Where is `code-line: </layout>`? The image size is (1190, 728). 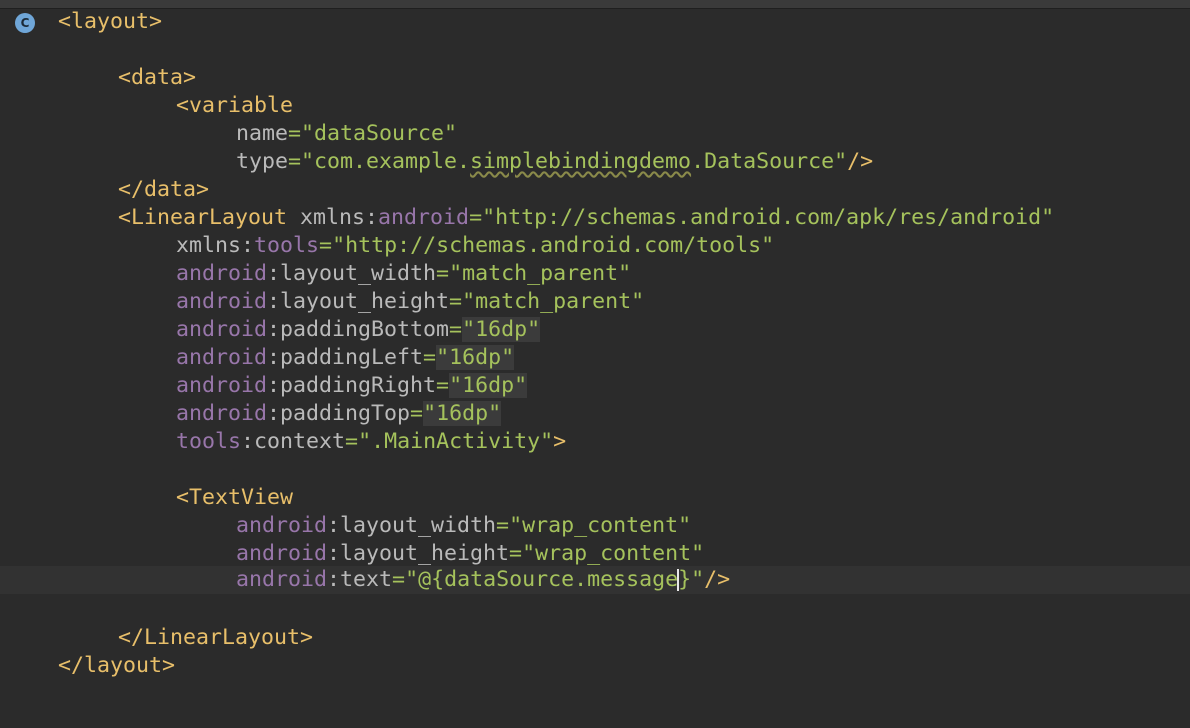 code-line: </layout> is located at coordinates (595, 666).